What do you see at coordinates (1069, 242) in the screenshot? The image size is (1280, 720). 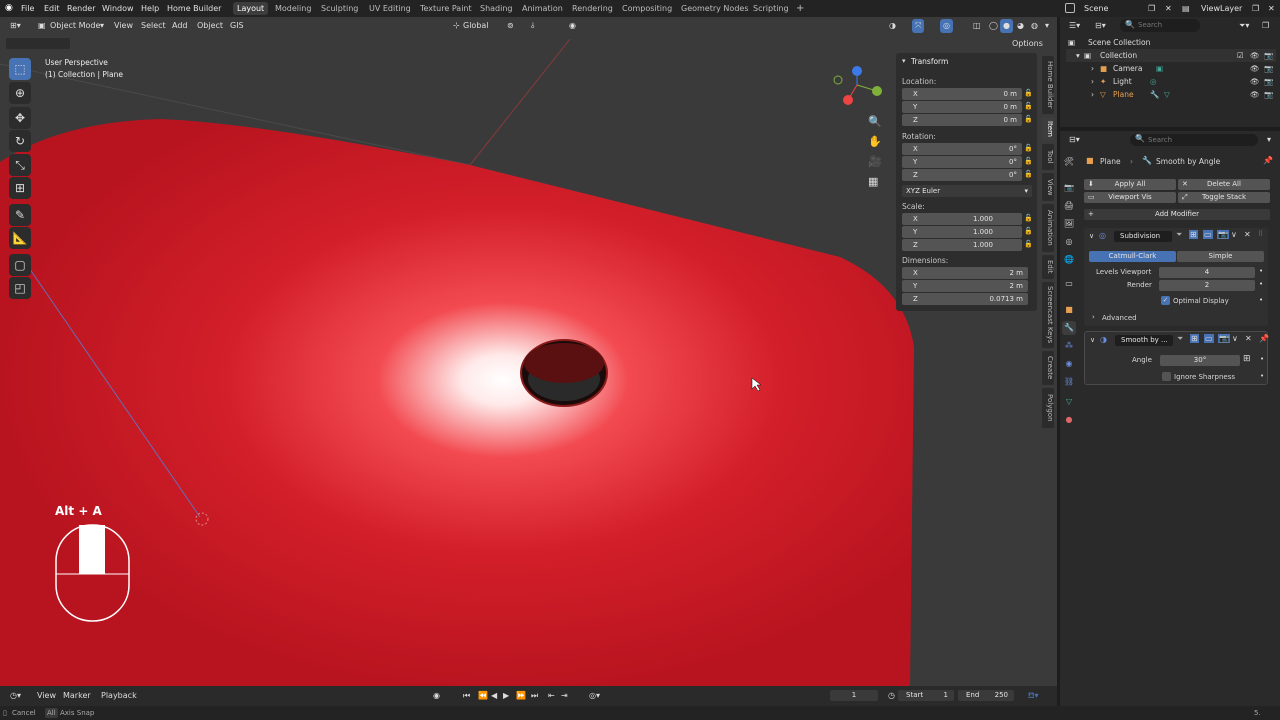 I see `scene-tab-icon: ◎` at bounding box center [1069, 242].